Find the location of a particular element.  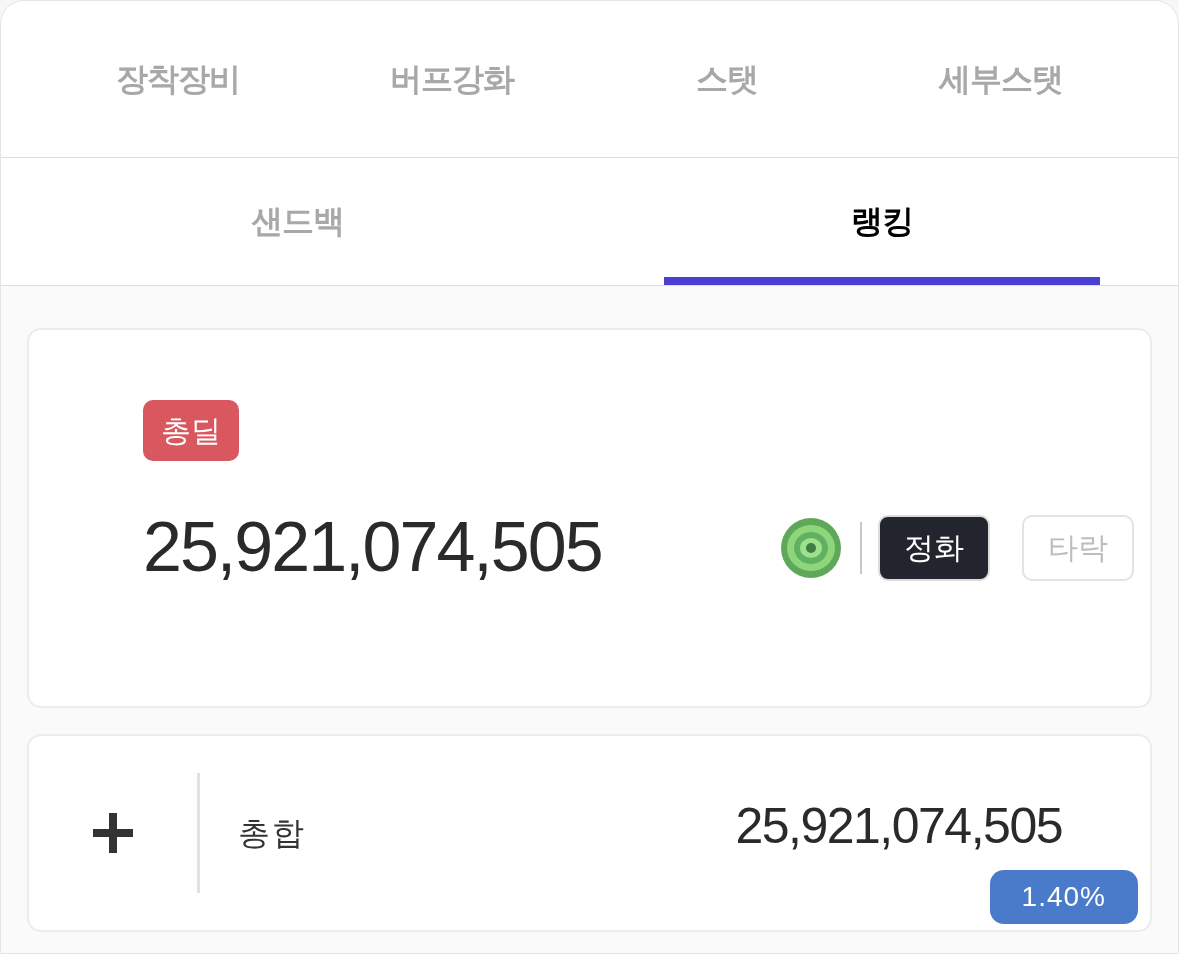

tab: 세부스탯 is located at coordinates (1000, 79).